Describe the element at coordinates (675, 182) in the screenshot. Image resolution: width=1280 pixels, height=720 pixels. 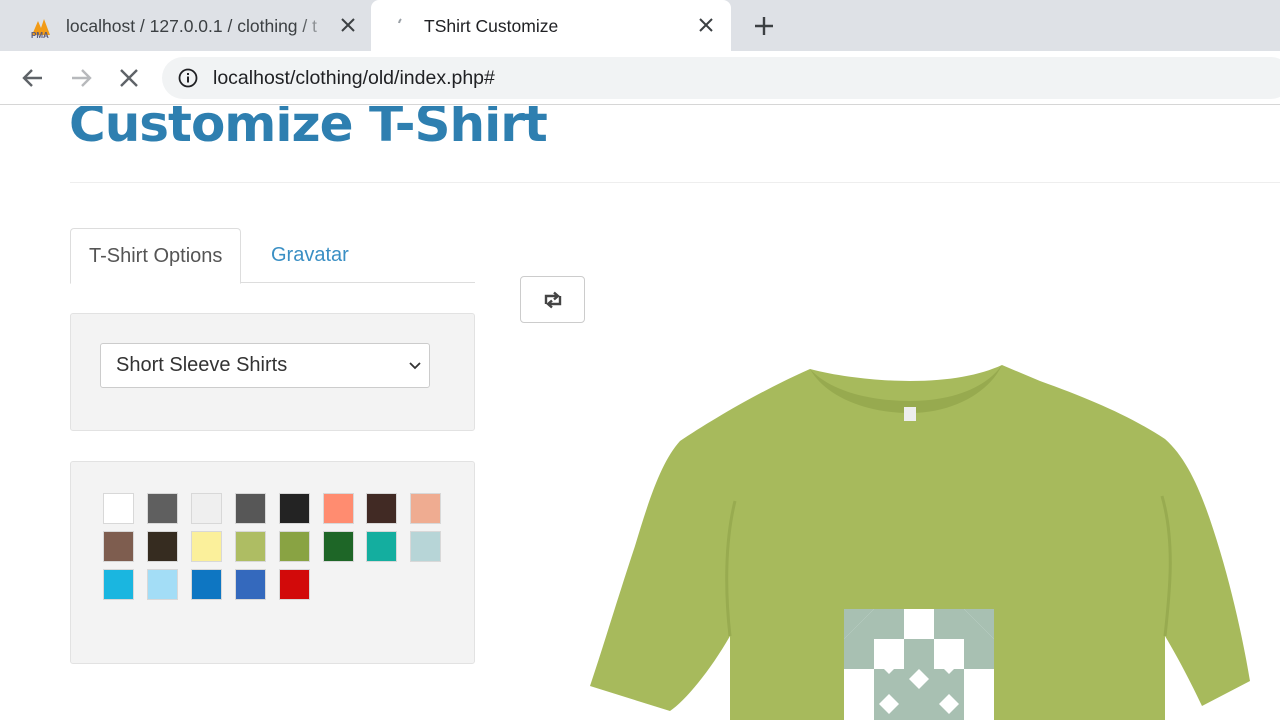
I see `title-divider` at that location.